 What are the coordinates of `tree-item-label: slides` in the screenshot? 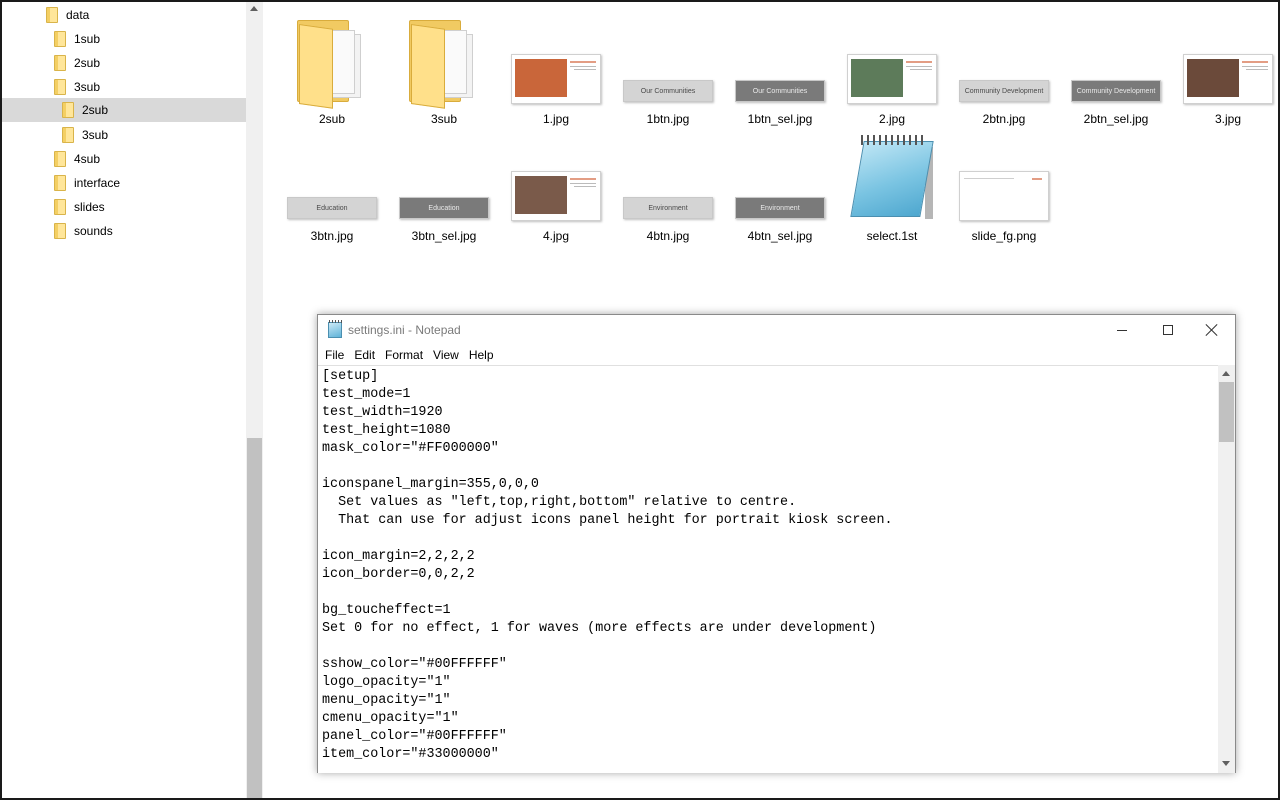 It's located at (89, 207).